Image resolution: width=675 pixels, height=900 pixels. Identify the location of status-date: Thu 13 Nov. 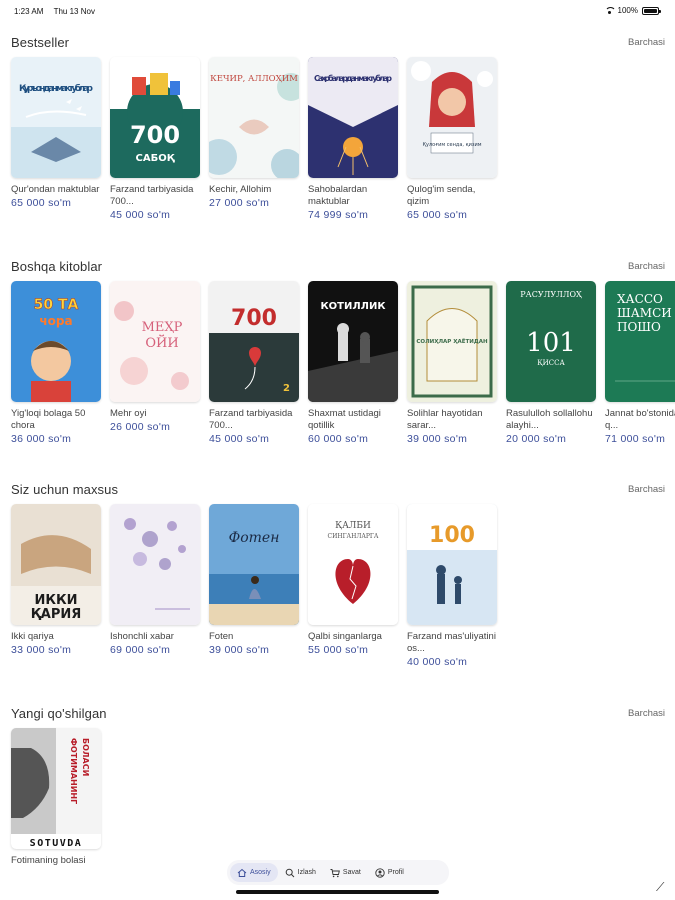
(74, 11).